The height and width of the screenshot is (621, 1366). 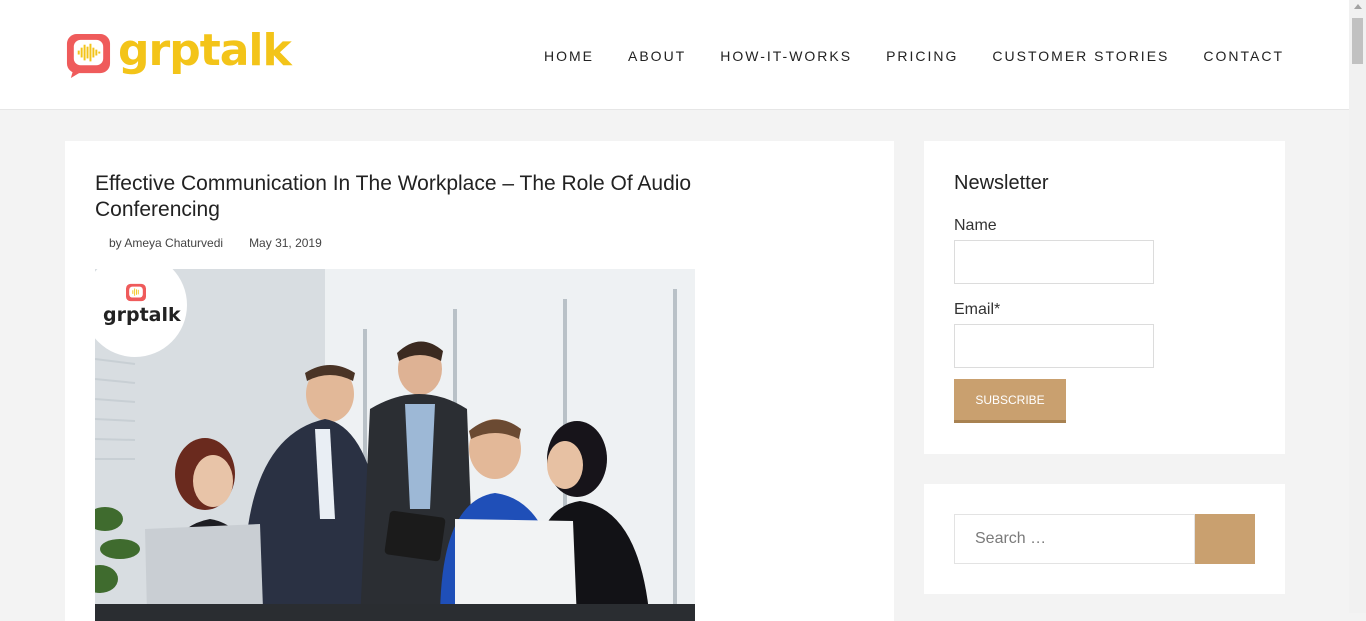 I want to click on email-label: Email*, so click(x=977, y=309).